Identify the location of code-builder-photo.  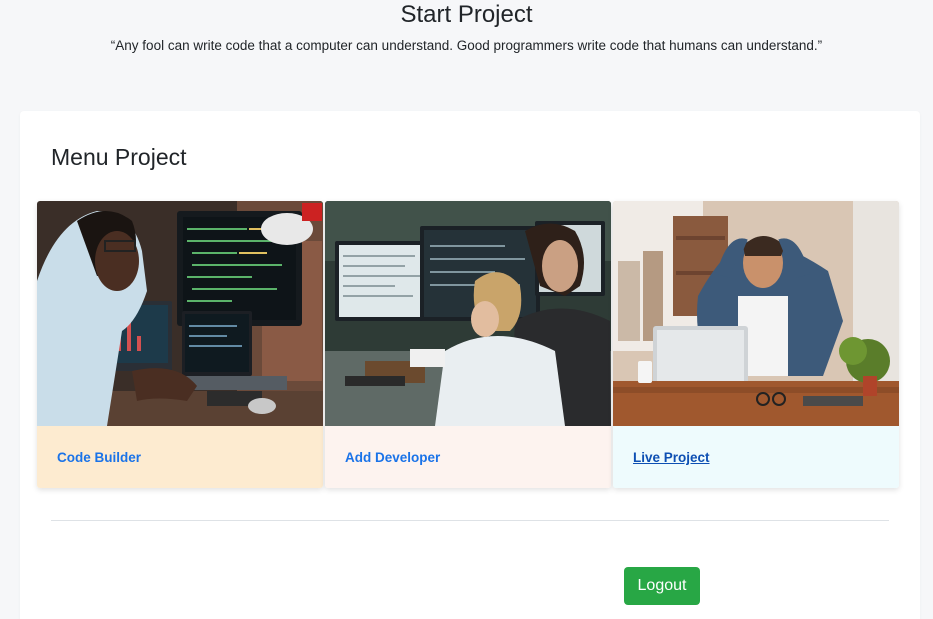
(180, 313).